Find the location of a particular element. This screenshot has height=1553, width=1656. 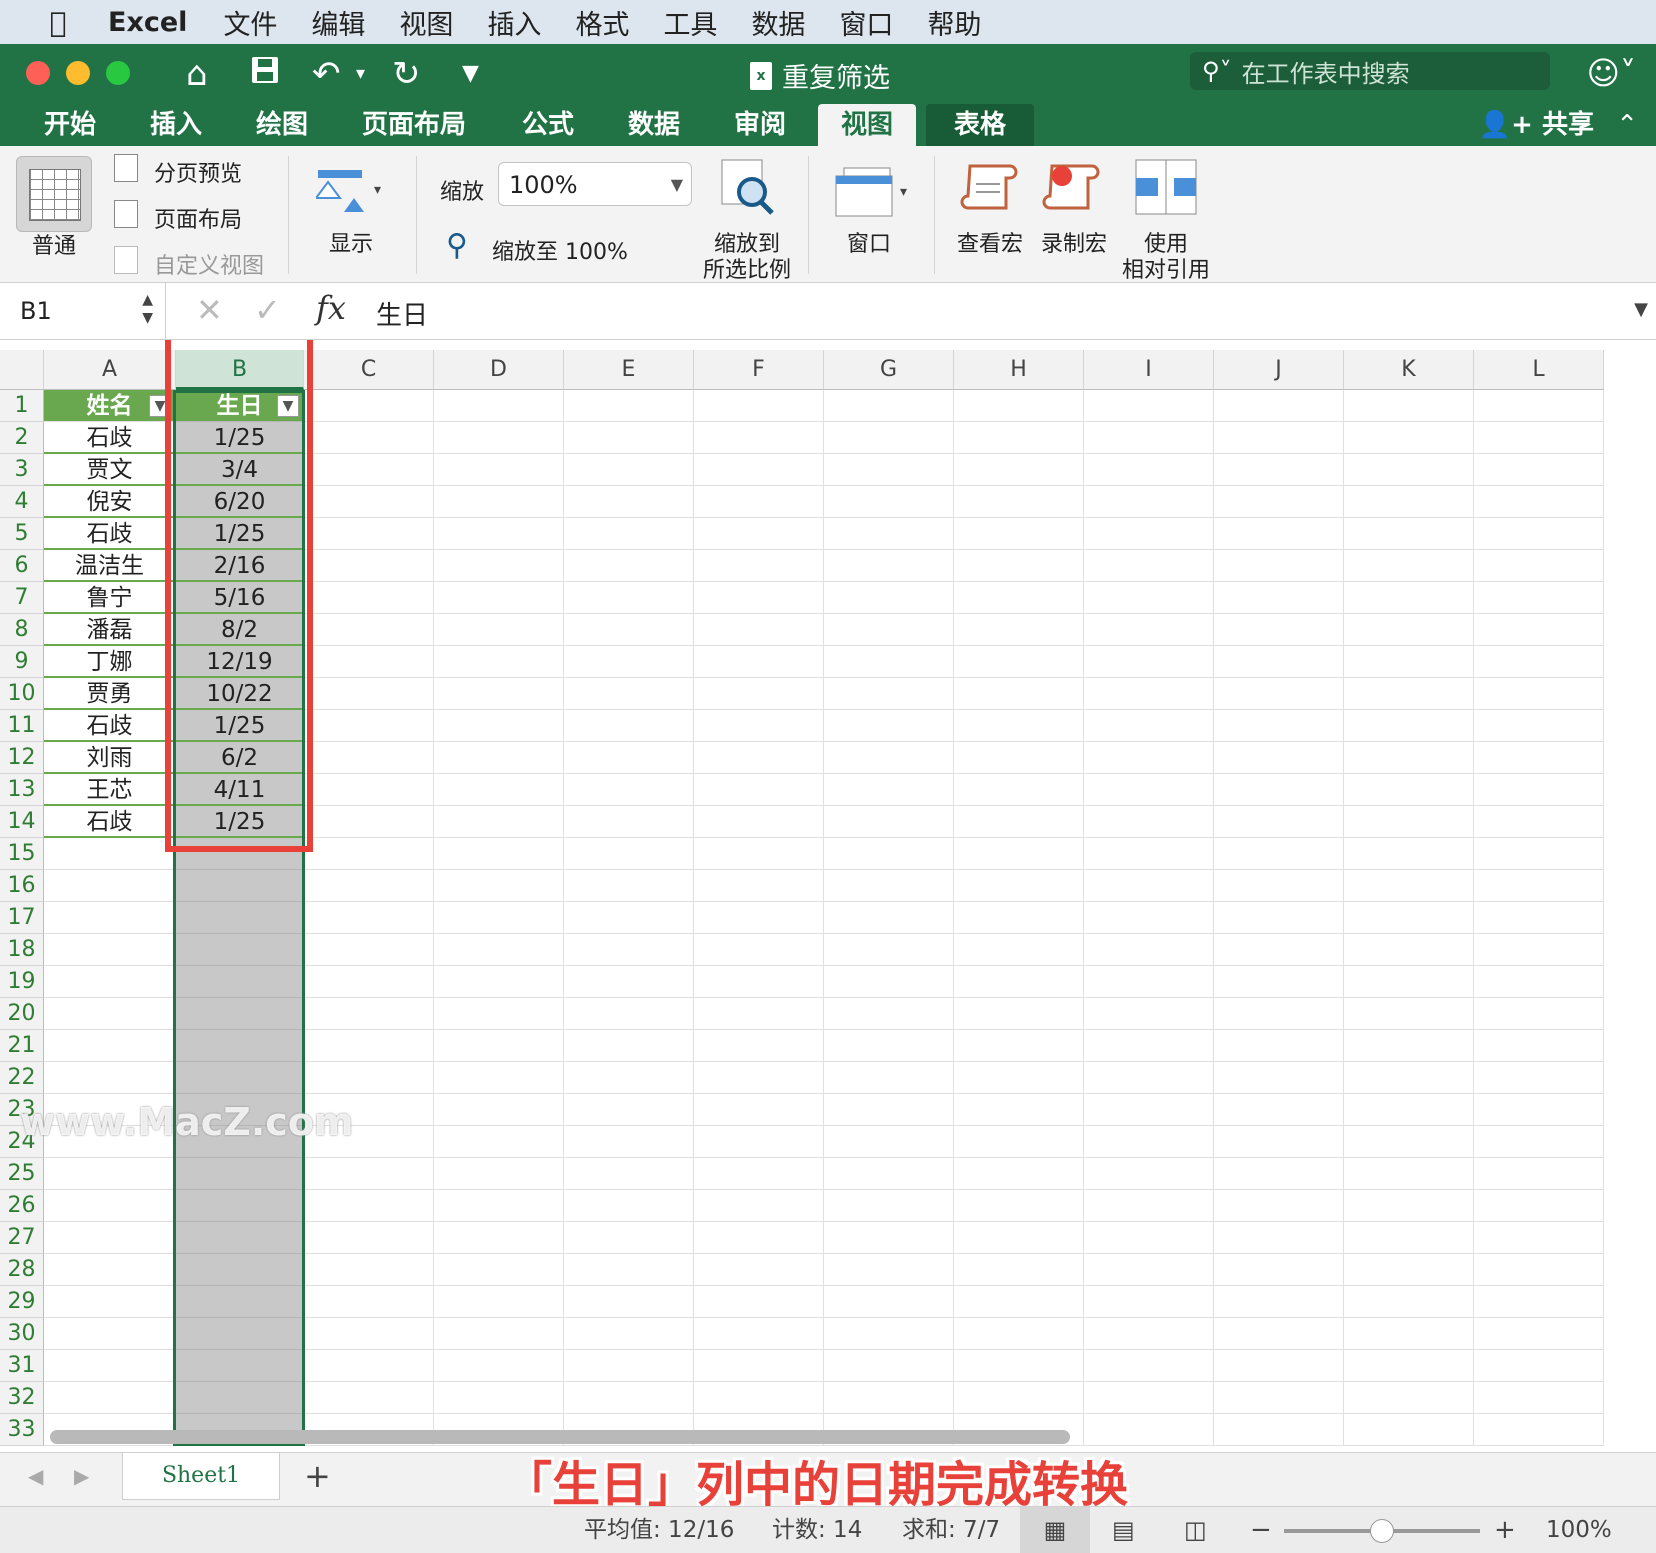

cell-B9: 12/19 is located at coordinates (240, 662).